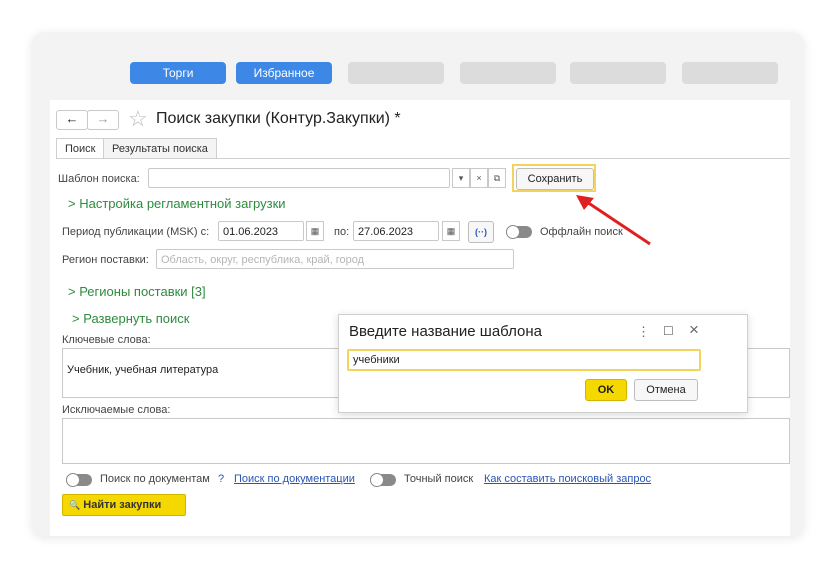  What do you see at coordinates (75, 505) in the screenshot?
I see `search-icon: 🔍` at bounding box center [75, 505].